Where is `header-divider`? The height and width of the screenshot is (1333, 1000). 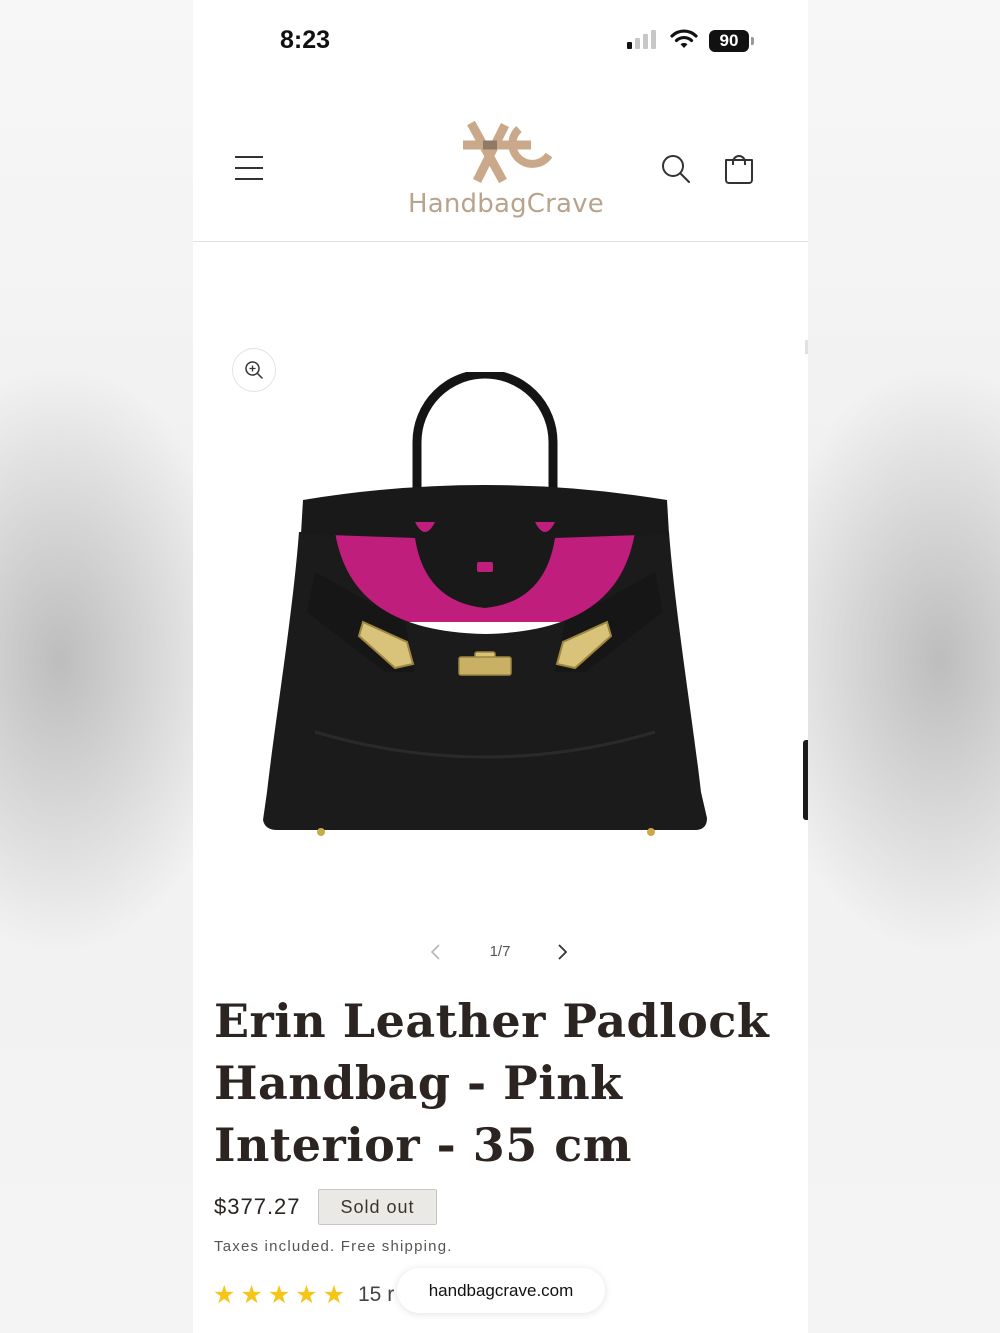 header-divider is located at coordinates (500, 241).